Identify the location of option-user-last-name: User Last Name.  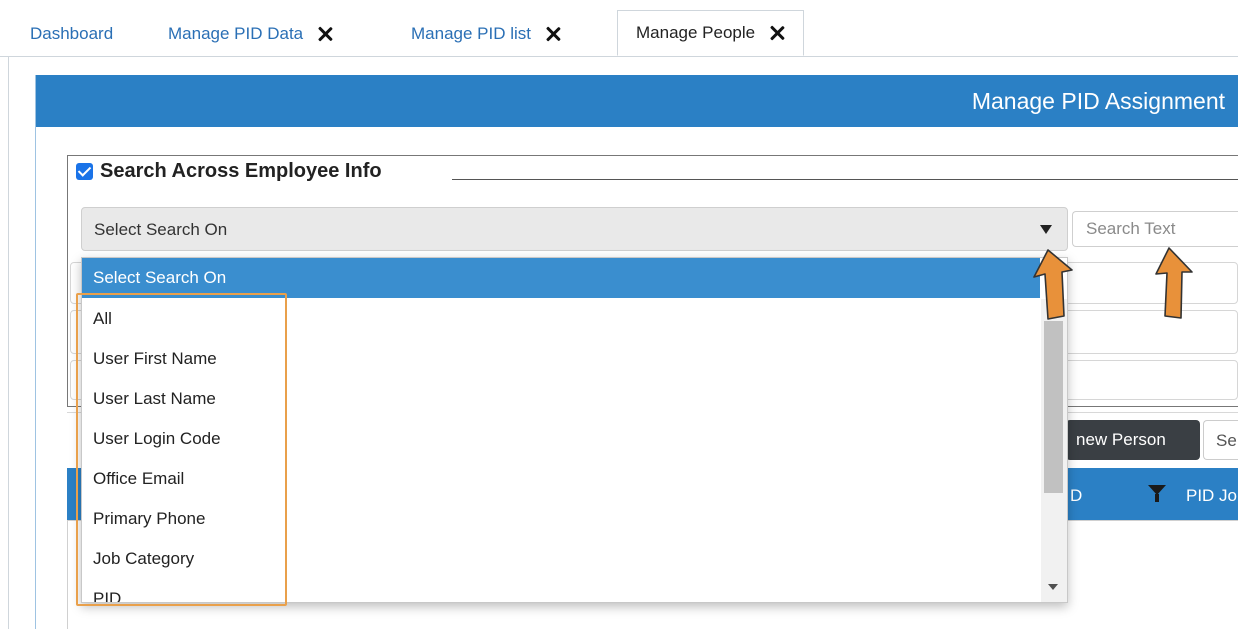
(561, 399).